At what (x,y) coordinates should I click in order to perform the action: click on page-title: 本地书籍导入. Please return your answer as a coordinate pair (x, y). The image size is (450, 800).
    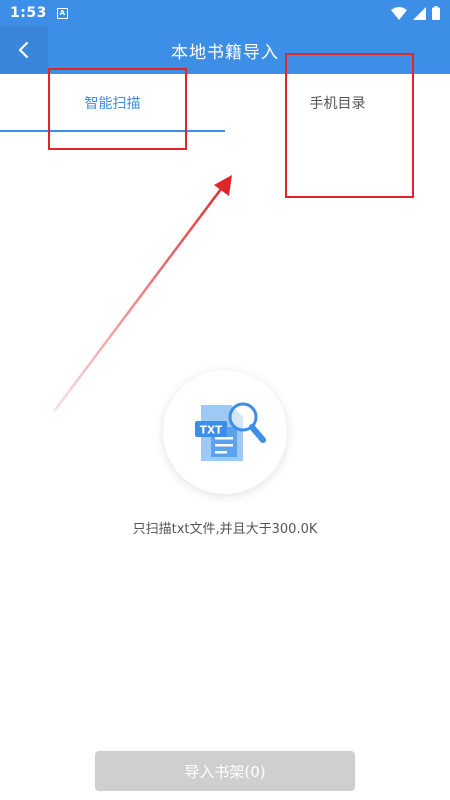
    Looking at the image, I should click on (225, 52).